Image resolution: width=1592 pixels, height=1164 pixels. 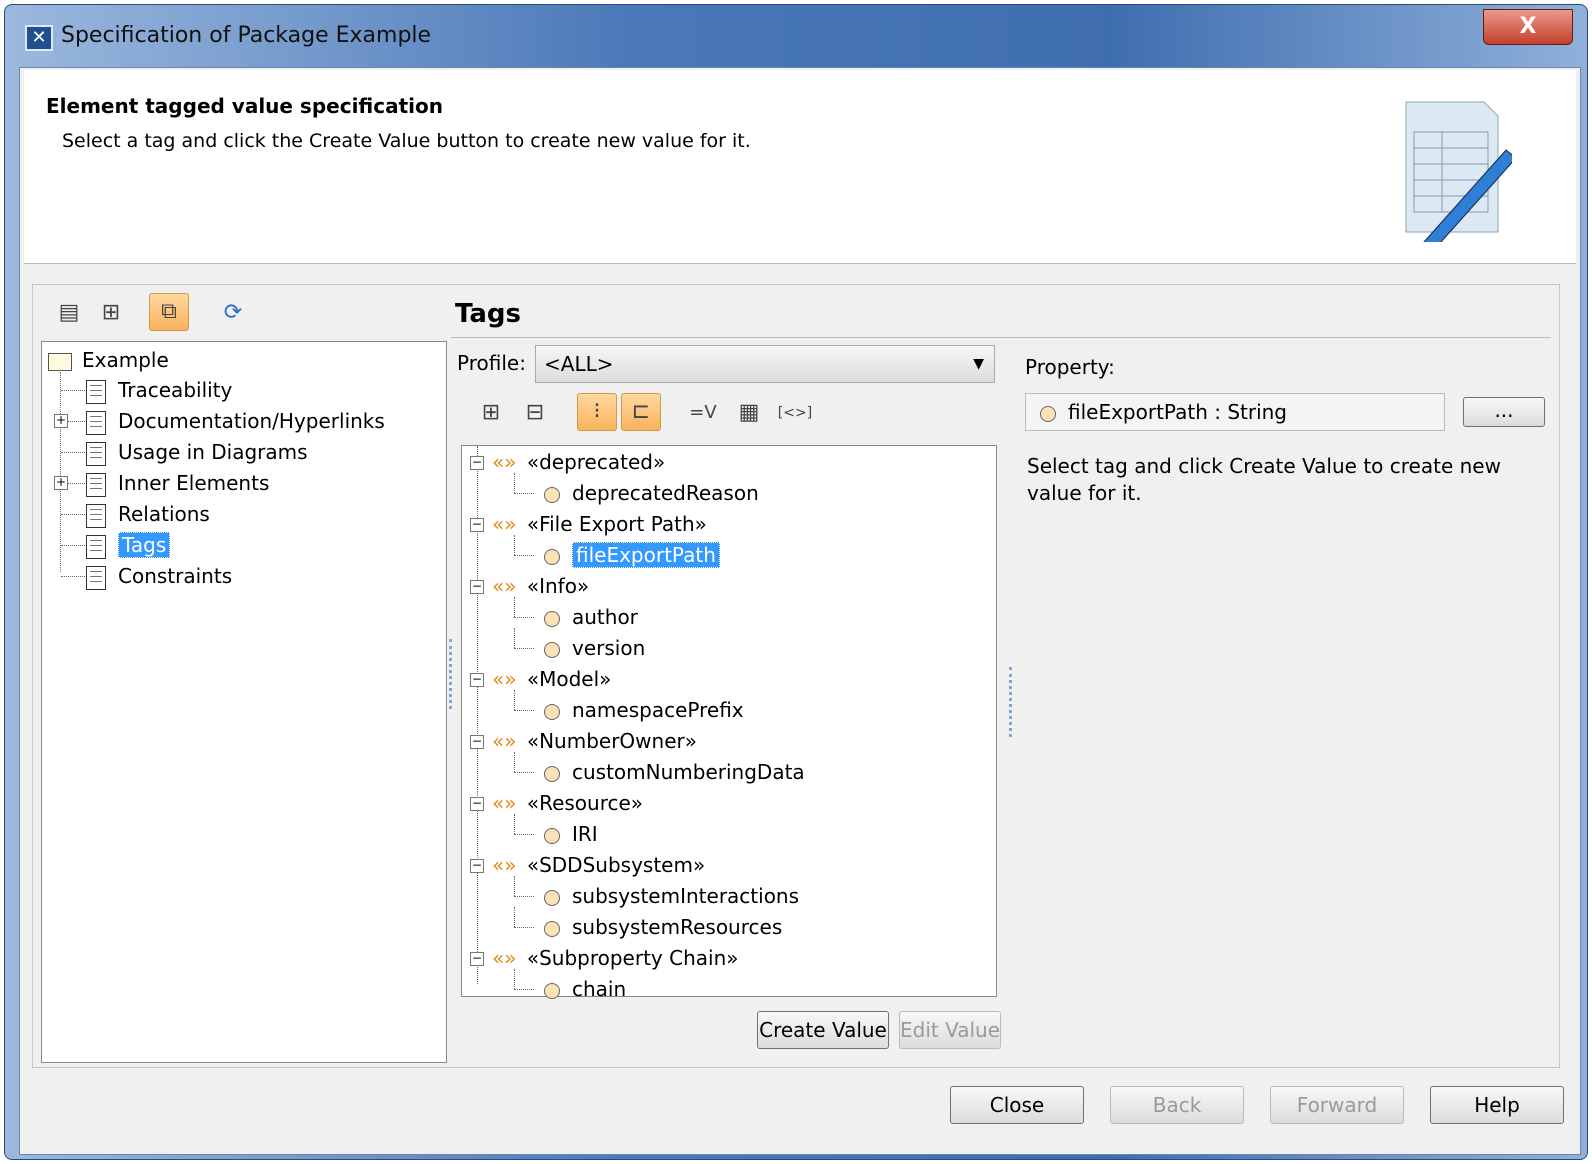 I want to click on back-button: Back, so click(x=1177, y=1105).